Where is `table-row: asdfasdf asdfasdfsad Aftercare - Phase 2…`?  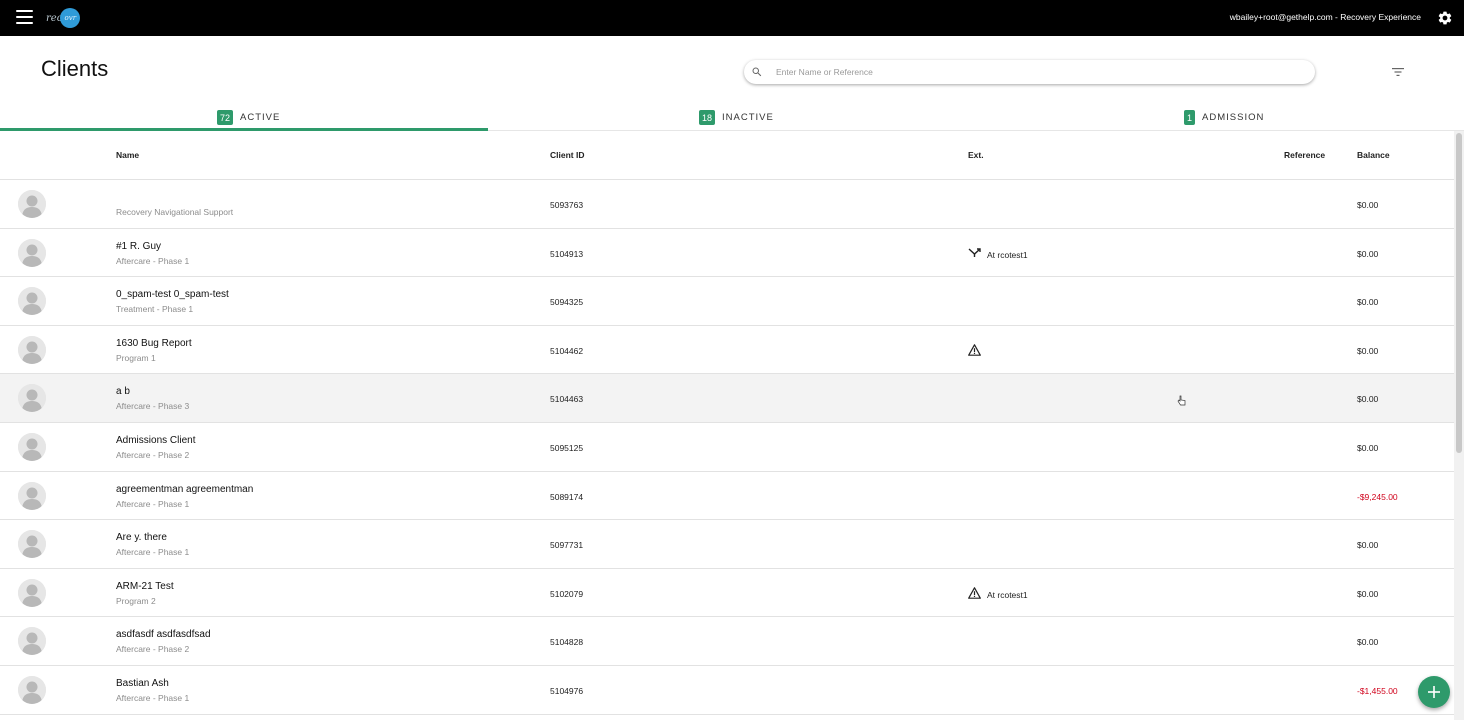
table-row: asdfasdf asdfasdfsad Aftercare - Phase 2… is located at coordinates (727, 641).